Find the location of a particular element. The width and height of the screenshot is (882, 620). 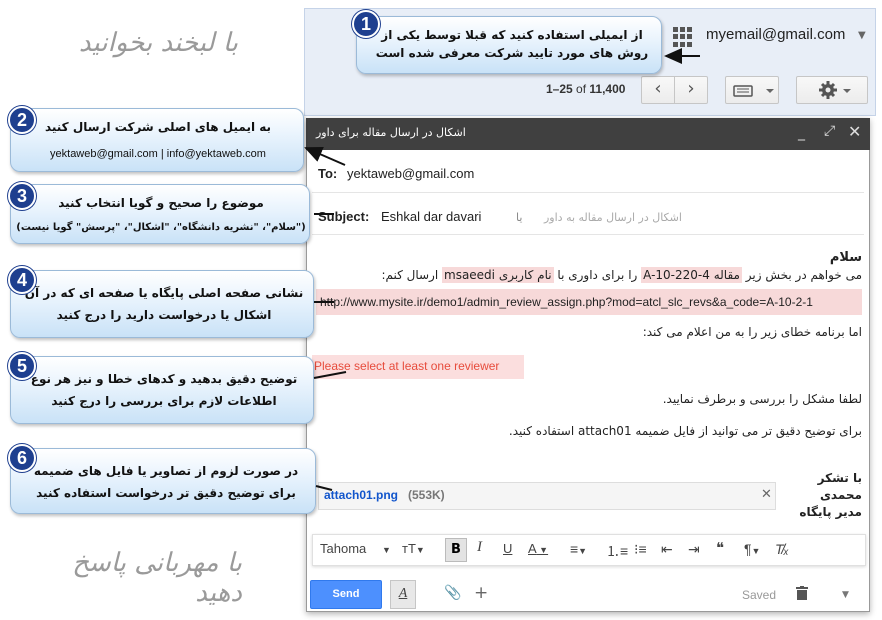

compose-title: اشکال در ارسال مقاله برای داور is located at coordinates (391, 132).